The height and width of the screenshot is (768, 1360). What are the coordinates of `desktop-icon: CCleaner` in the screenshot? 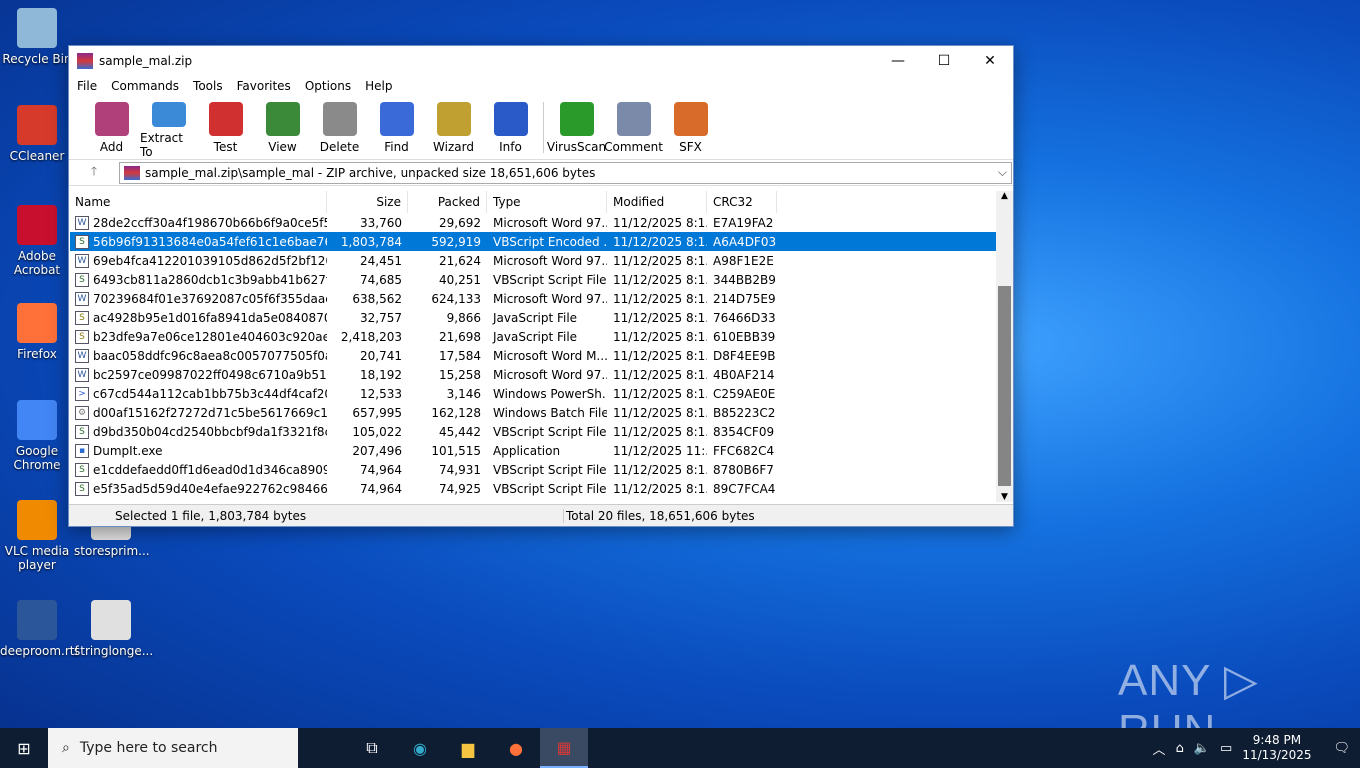 It's located at (37, 134).